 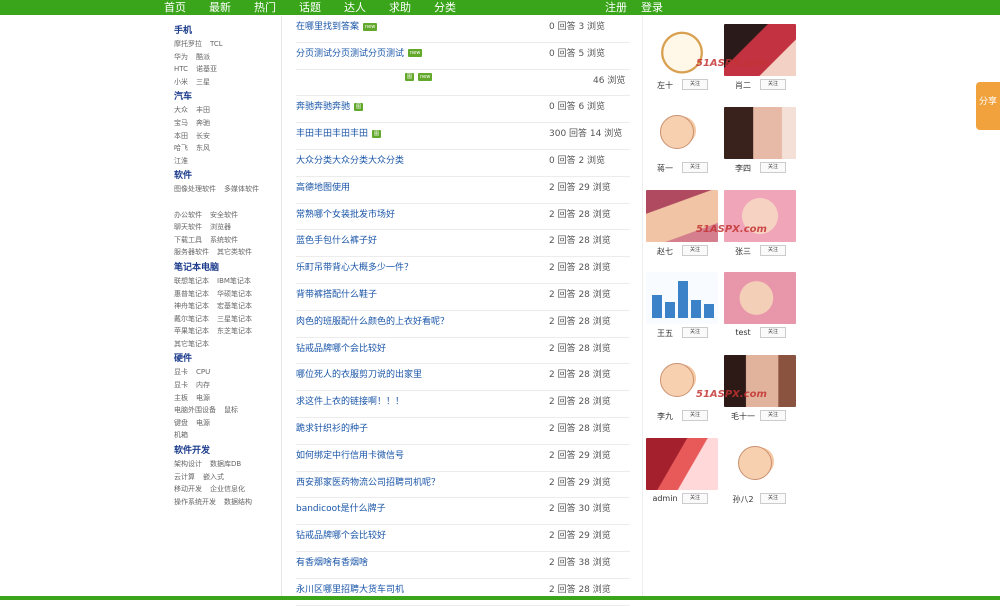 I want to click on category-link: 戴尔笔记本, so click(x=191, y=319).